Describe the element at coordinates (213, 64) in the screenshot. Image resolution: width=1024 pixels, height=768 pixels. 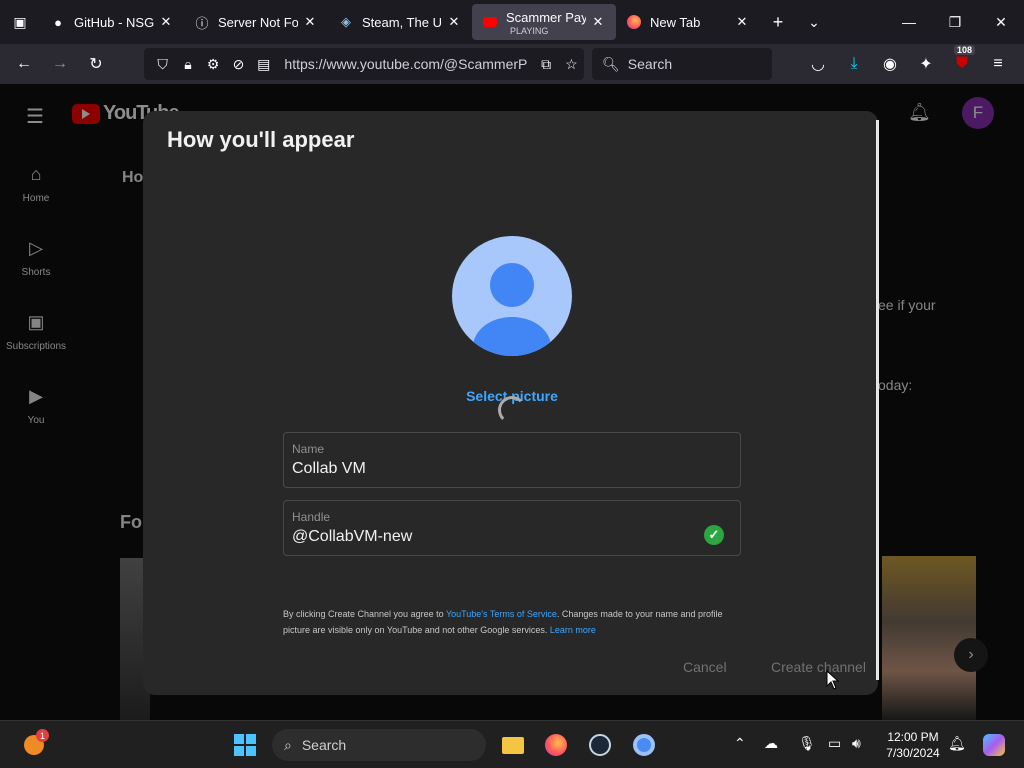
I see `permissions-icon: ⚙` at that location.